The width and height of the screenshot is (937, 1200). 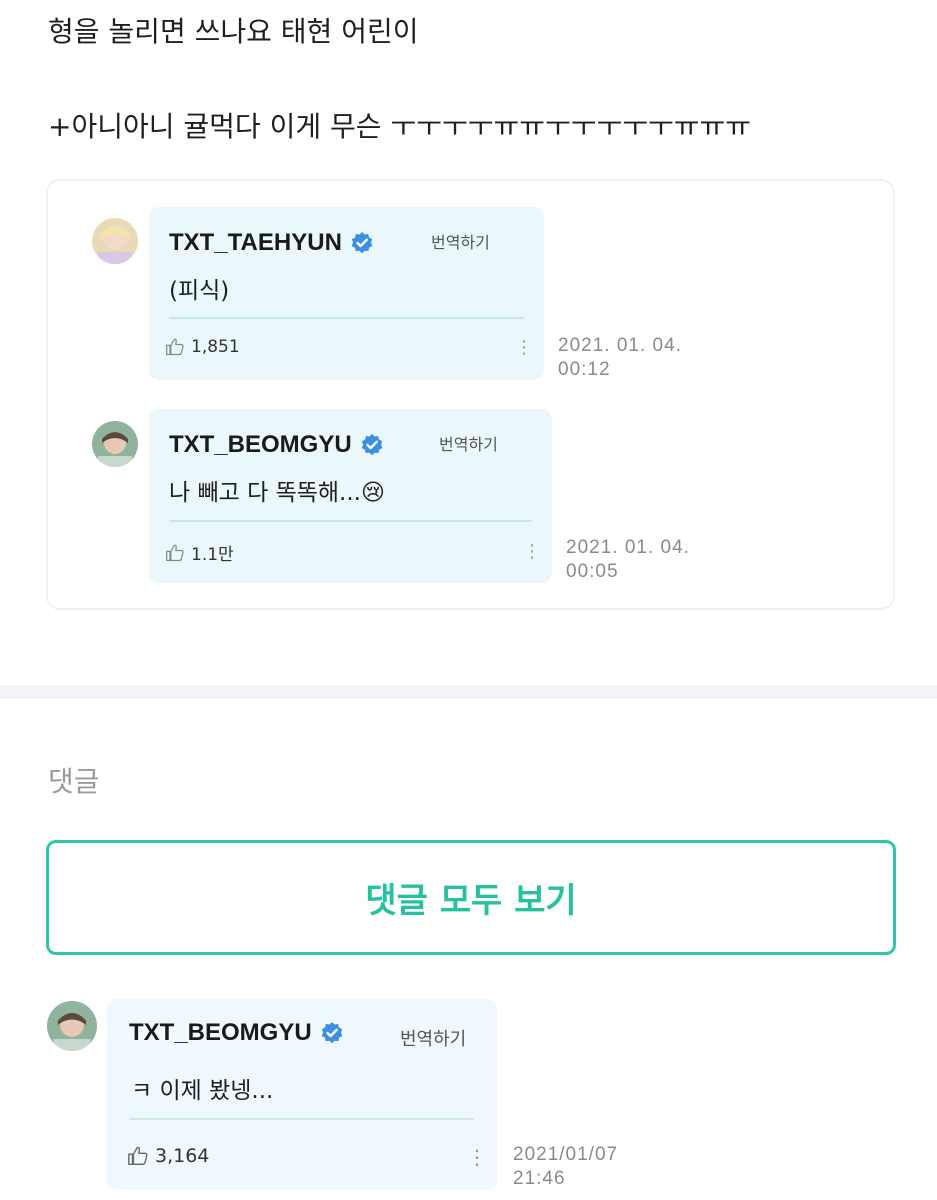 What do you see at coordinates (565, 1167) in the screenshot?
I see `comment-timestamp: 2021/01/07 21:46` at bounding box center [565, 1167].